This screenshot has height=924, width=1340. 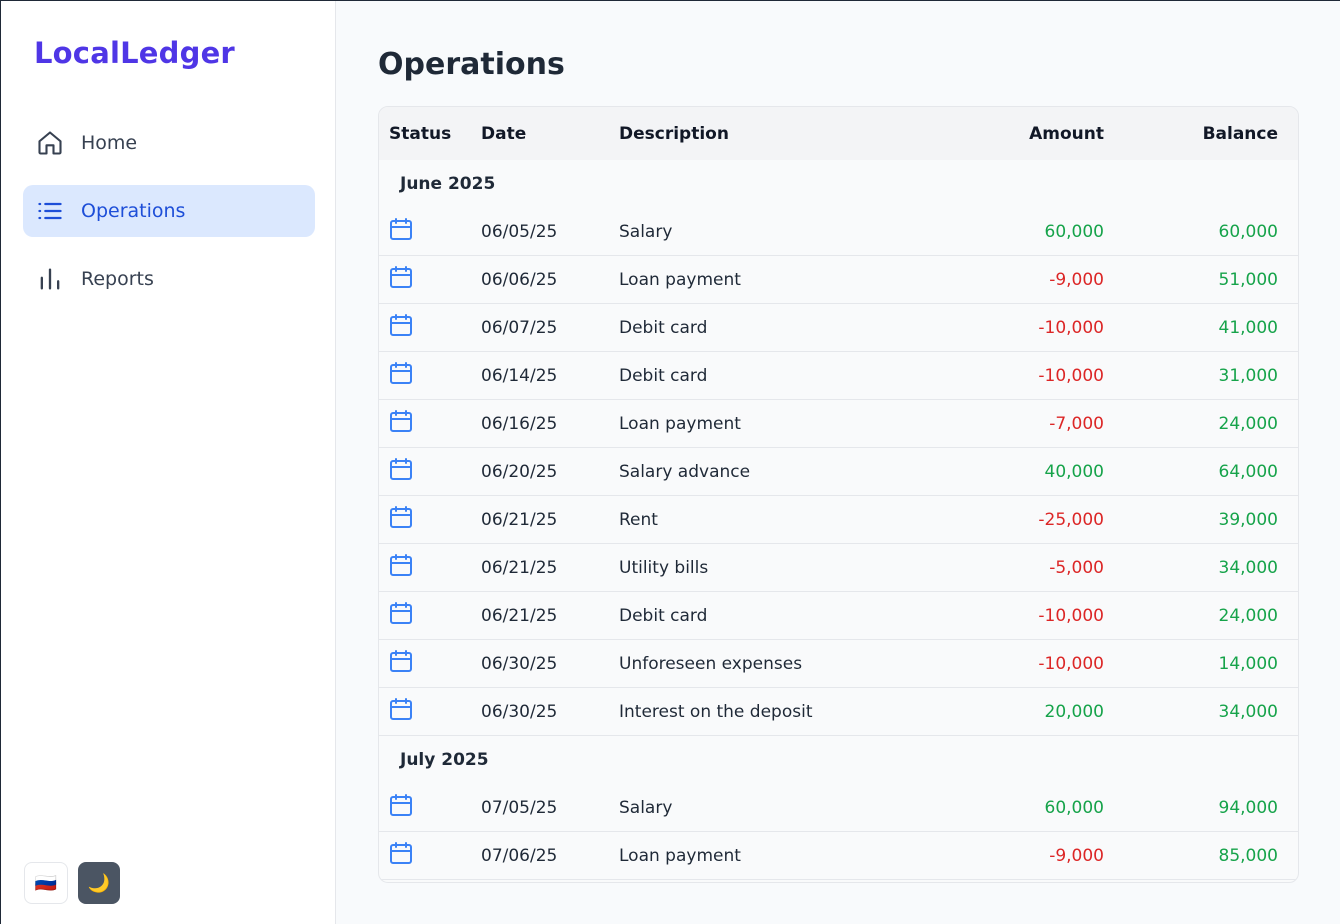 What do you see at coordinates (448, 184) in the screenshot?
I see `group-header: June 2025` at bounding box center [448, 184].